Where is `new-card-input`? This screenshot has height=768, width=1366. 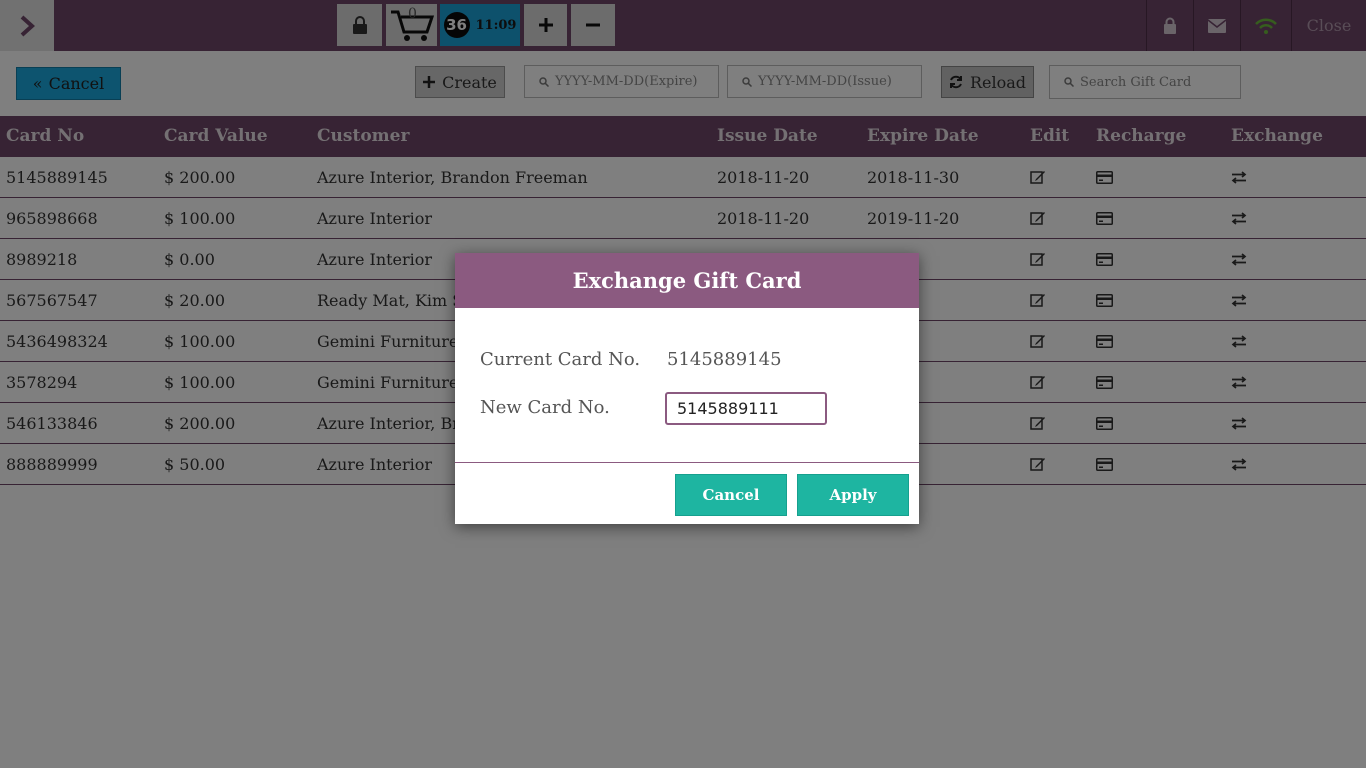
new-card-input is located at coordinates (746, 408).